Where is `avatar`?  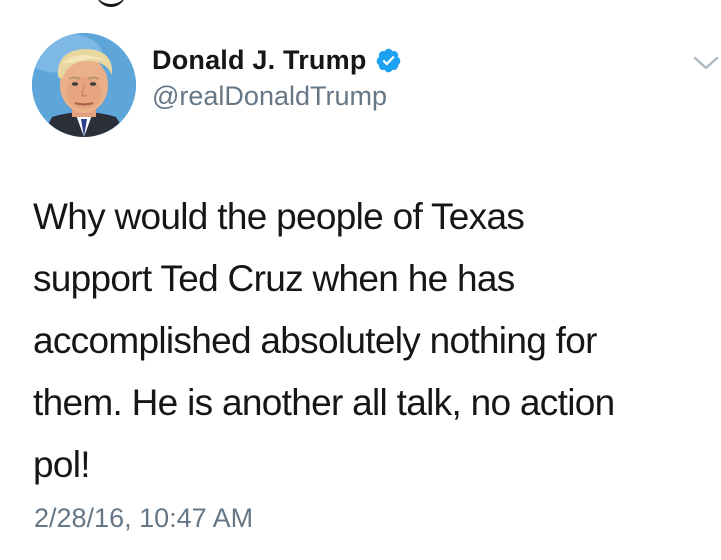
avatar is located at coordinates (84, 85).